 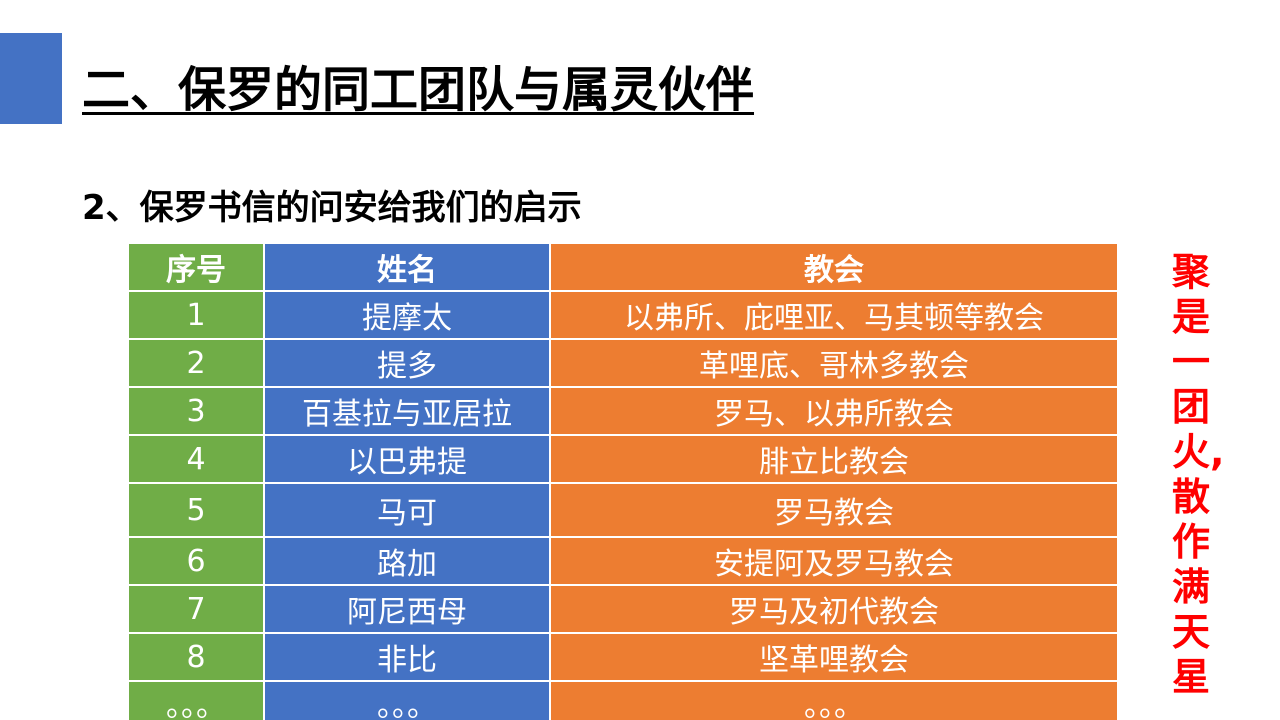 What do you see at coordinates (834, 459) in the screenshot?
I see `cell-church: 腓立比教会` at bounding box center [834, 459].